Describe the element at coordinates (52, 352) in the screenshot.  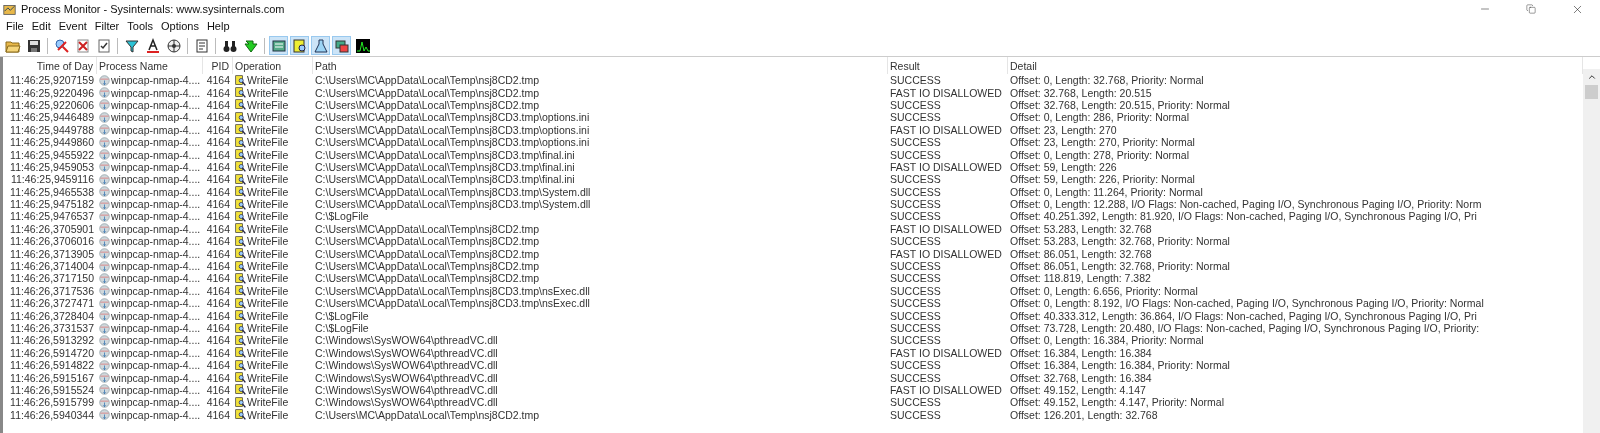
I see `time-cell-text: 11:46:26,5914720` at that location.